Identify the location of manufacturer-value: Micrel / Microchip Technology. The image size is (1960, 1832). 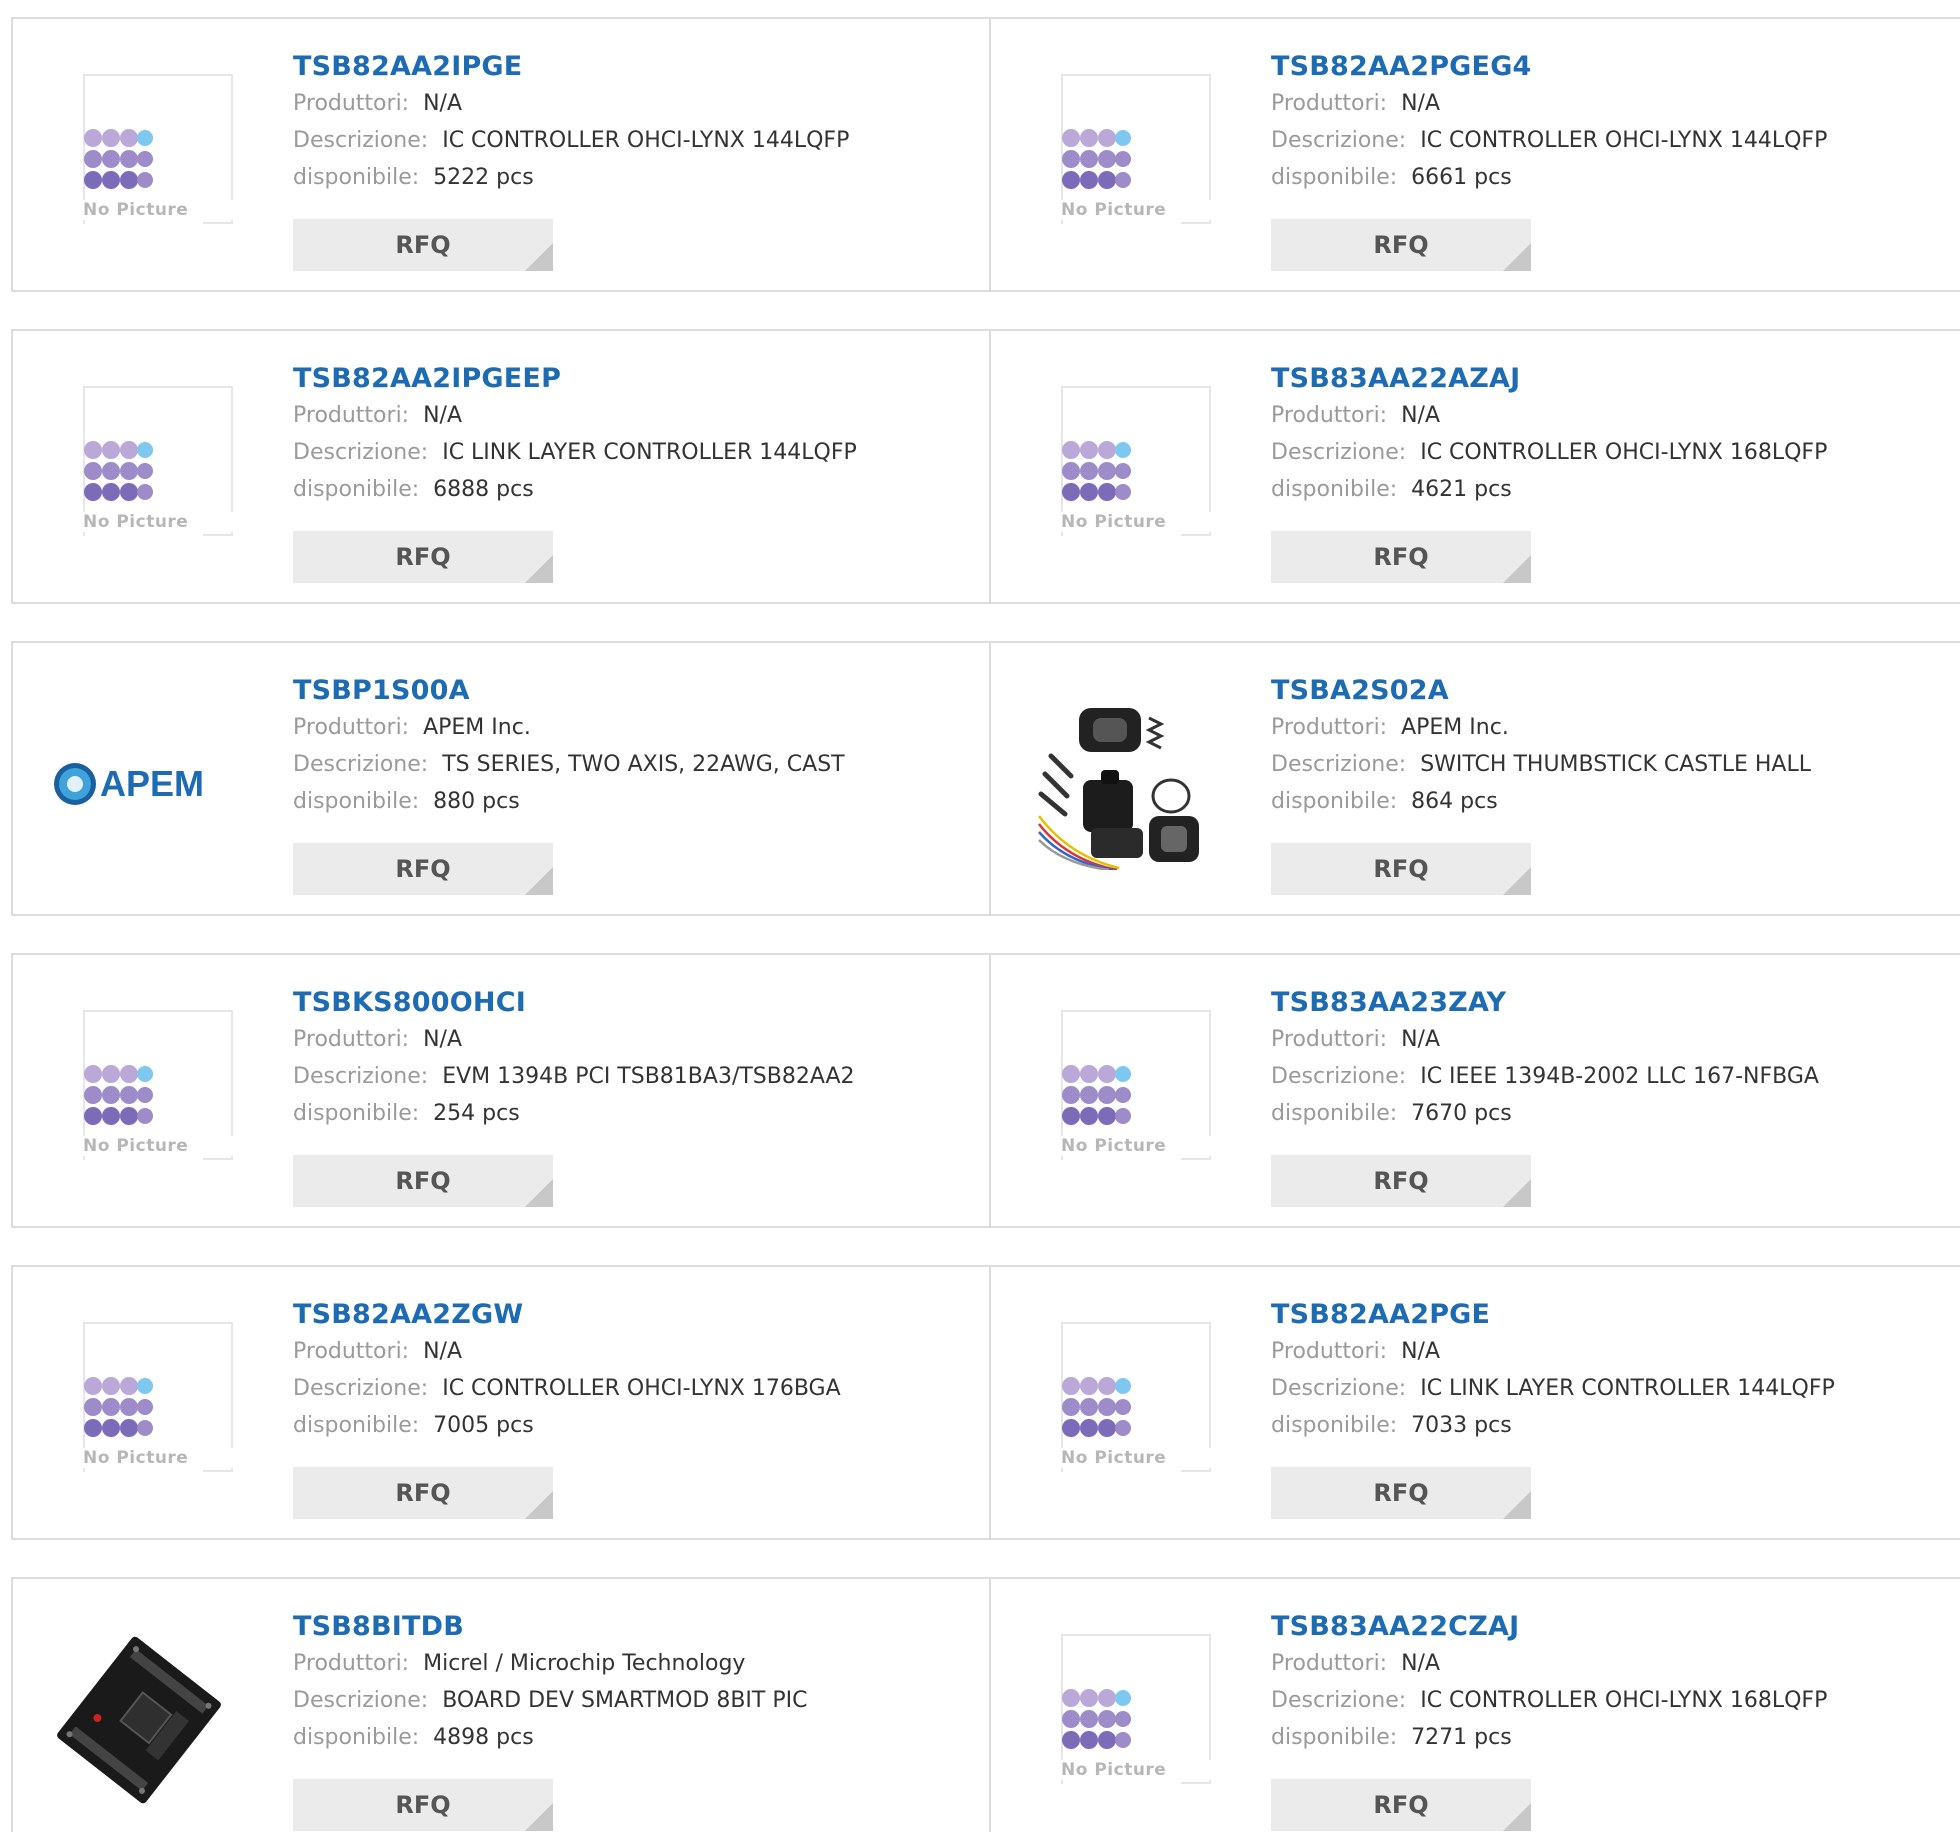
(584, 1663).